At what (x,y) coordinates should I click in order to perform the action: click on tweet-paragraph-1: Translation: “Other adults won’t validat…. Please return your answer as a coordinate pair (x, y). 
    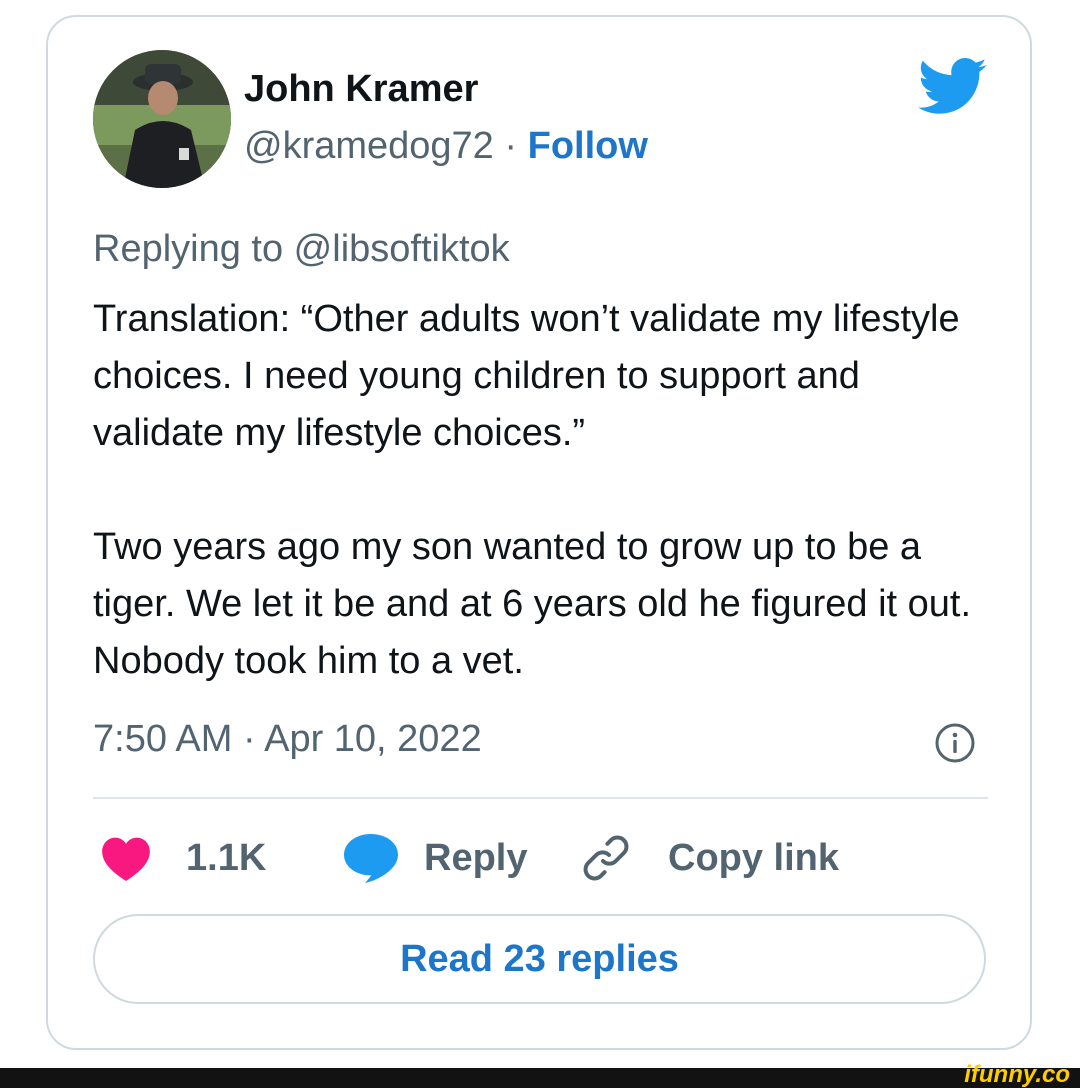
    Looking at the image, I should click on (526, 376).